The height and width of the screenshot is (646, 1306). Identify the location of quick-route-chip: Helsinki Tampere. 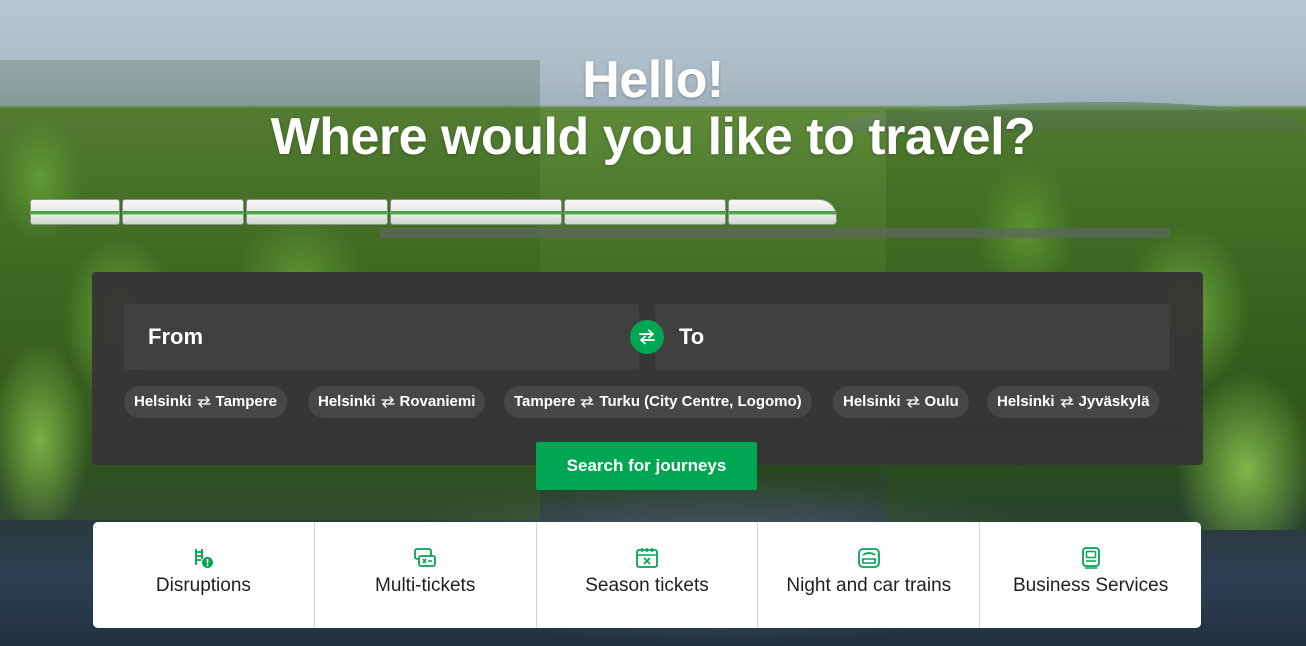
(205, 402).